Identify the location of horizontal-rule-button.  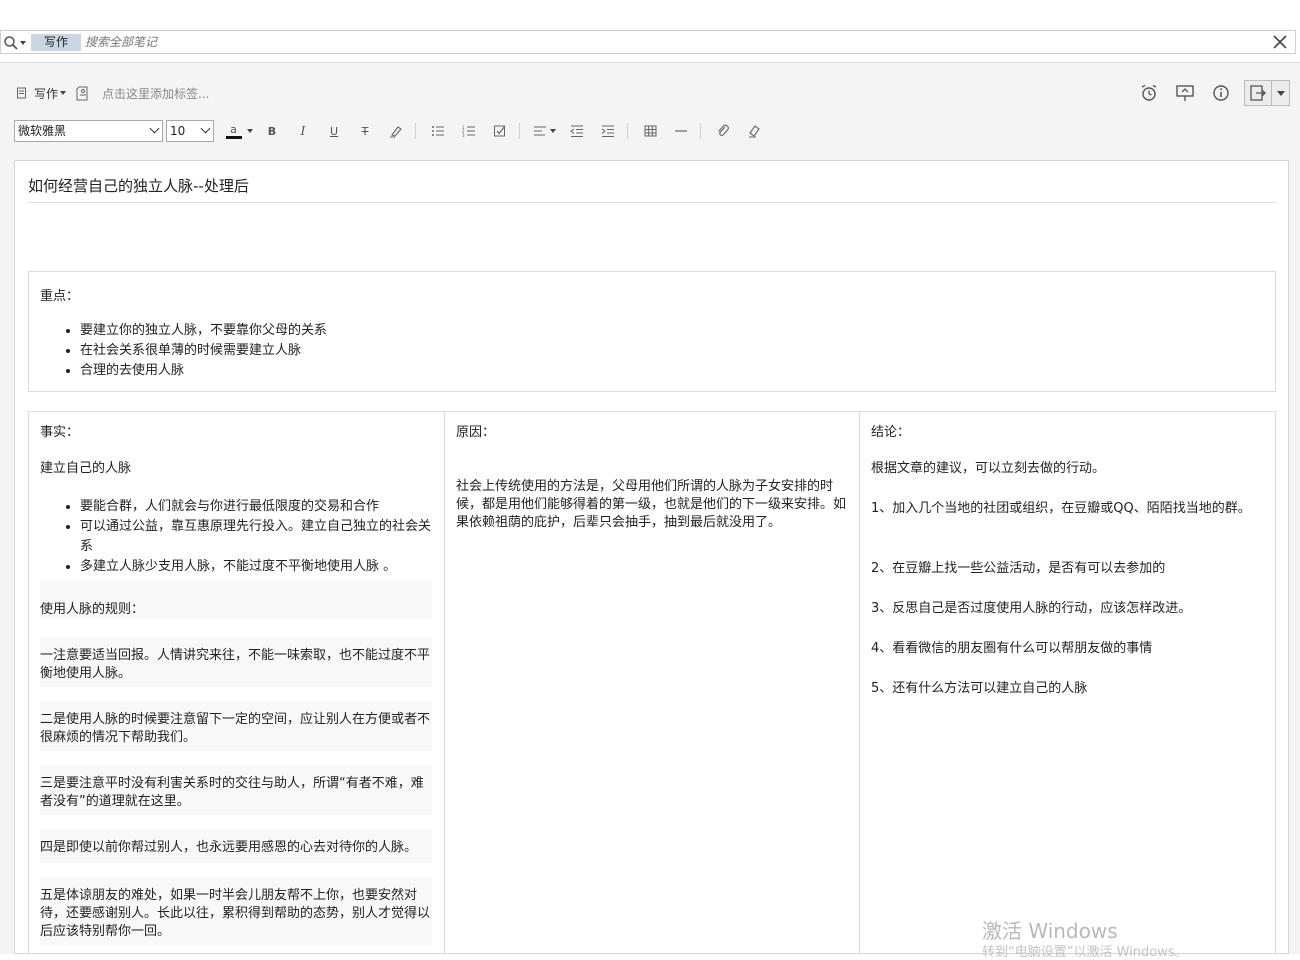
(681, 131).